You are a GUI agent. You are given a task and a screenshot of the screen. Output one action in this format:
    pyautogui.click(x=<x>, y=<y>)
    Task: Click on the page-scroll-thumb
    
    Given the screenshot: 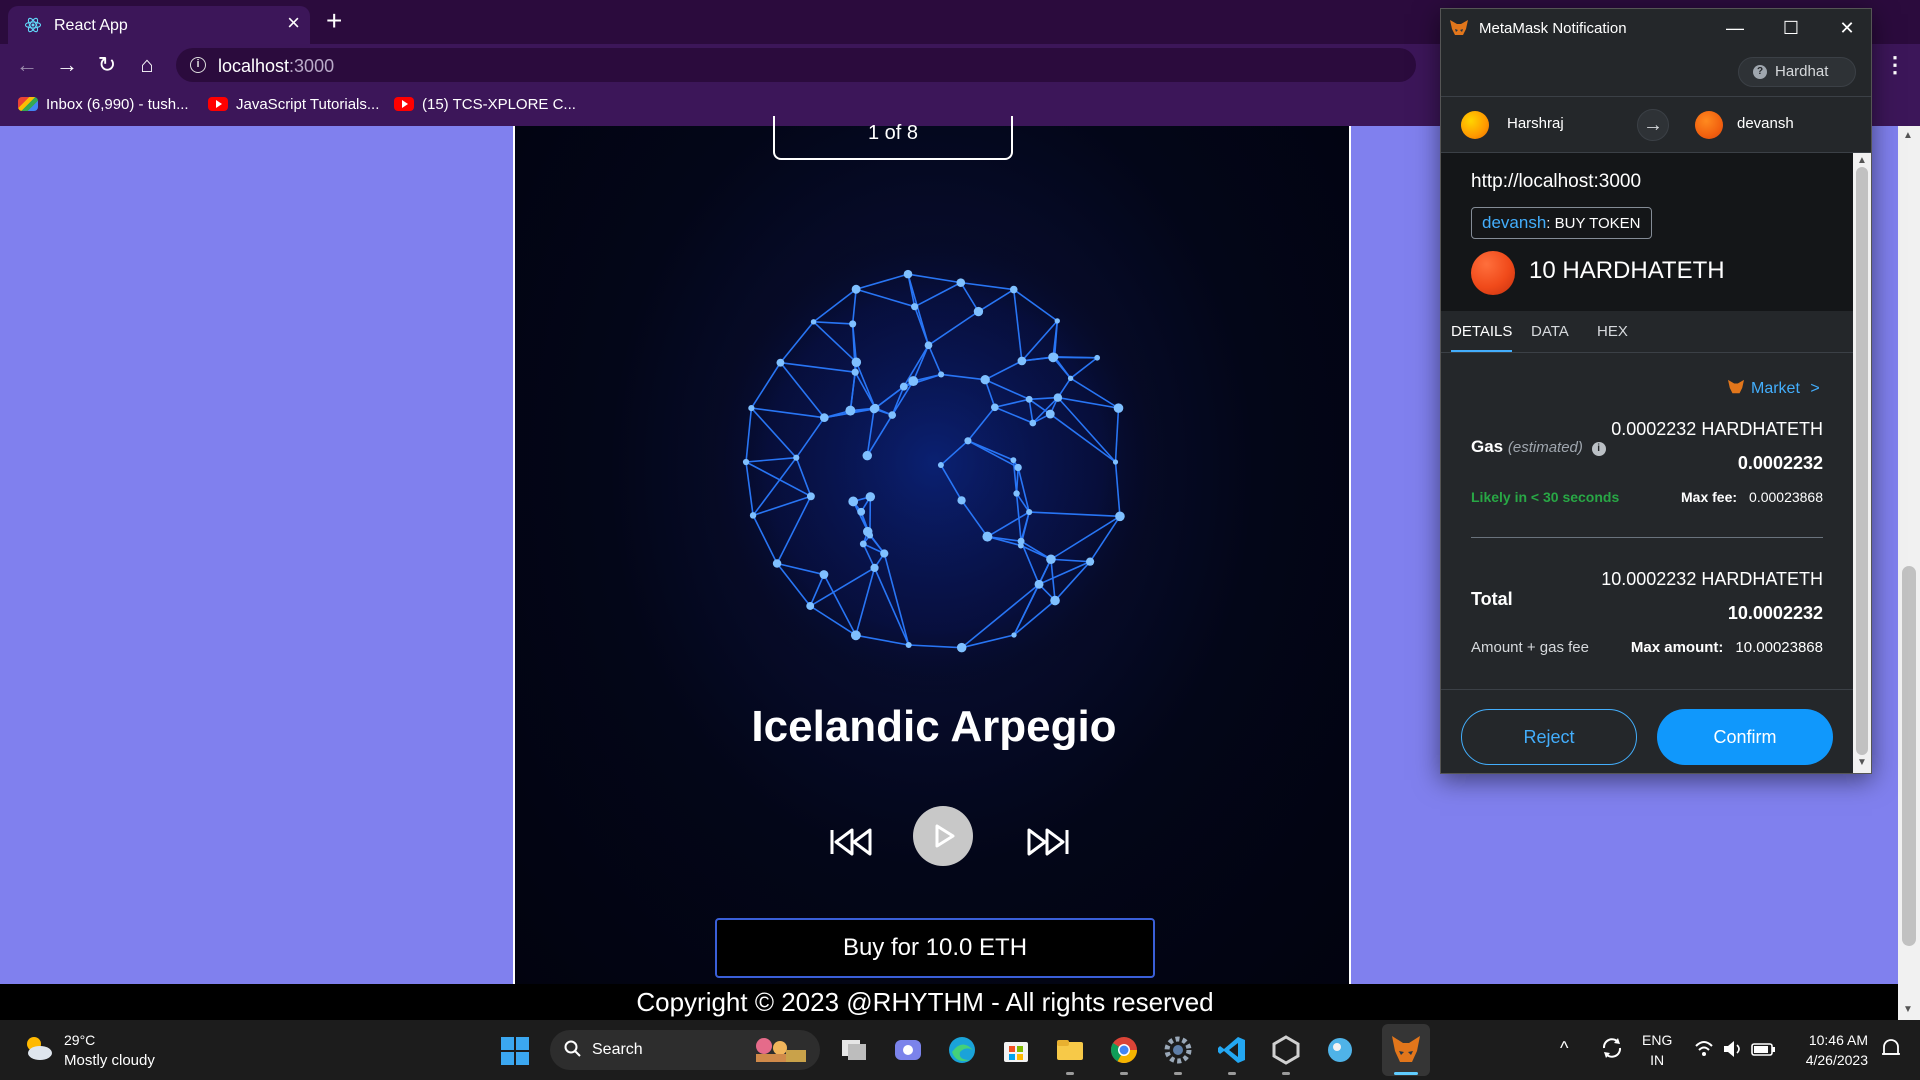 What is the action you would take?
    pyautogui.click(x=1909, y=756)
    